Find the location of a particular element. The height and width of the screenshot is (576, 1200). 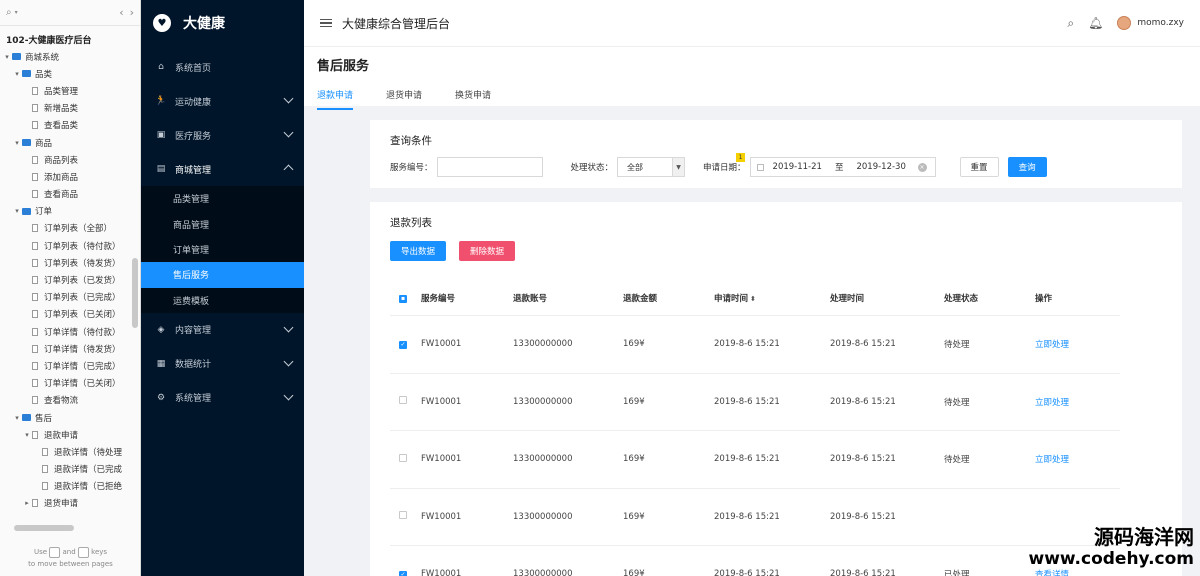

page-header: 售后服务 退款申请 退货申请 换货申请 is located at coordinates (752, 78).